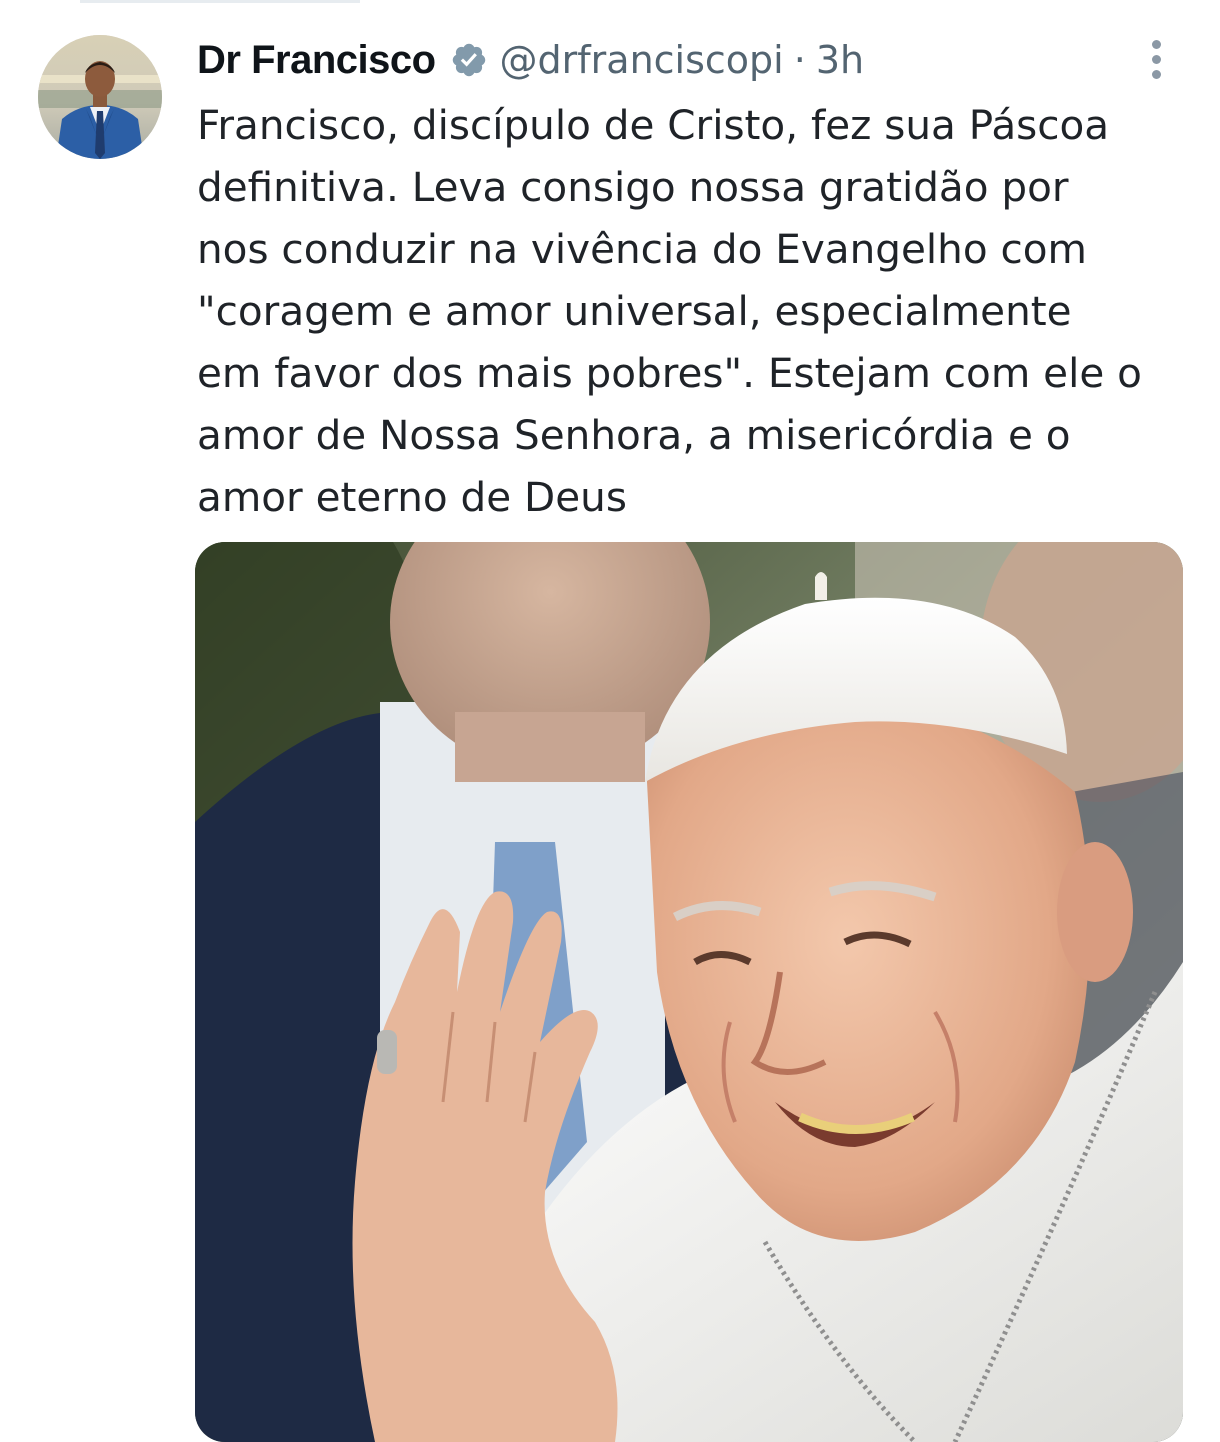 This screenshot has width=1220, height=1442. What do you see at coordinates (642, 60) in the screenshot?
I see `author-handle: @drfranciscopi` at bounding box center [642, 60].